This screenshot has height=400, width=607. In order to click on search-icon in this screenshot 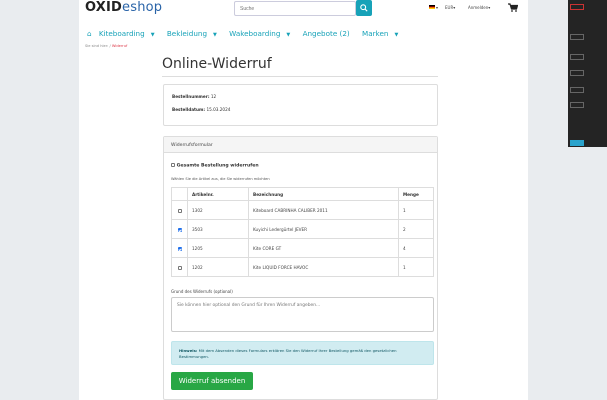, I will do `click(364, 8)`.